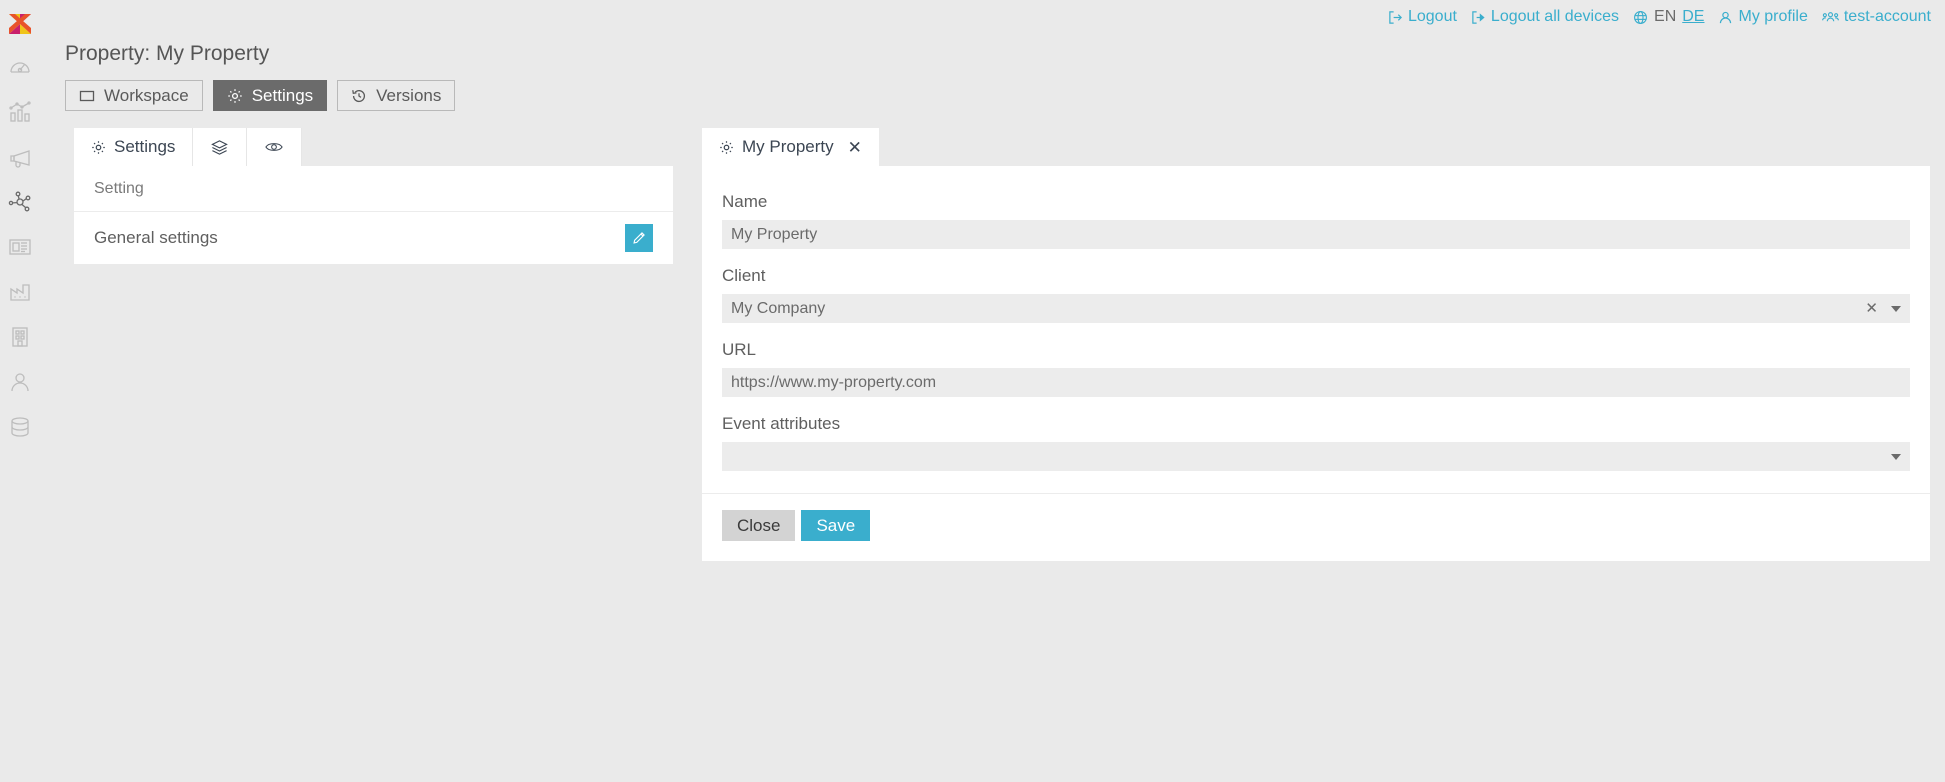 The height and width of the screenshot is (782, 1945). I want to click on tab-versions: Versions, so click(396, 95).